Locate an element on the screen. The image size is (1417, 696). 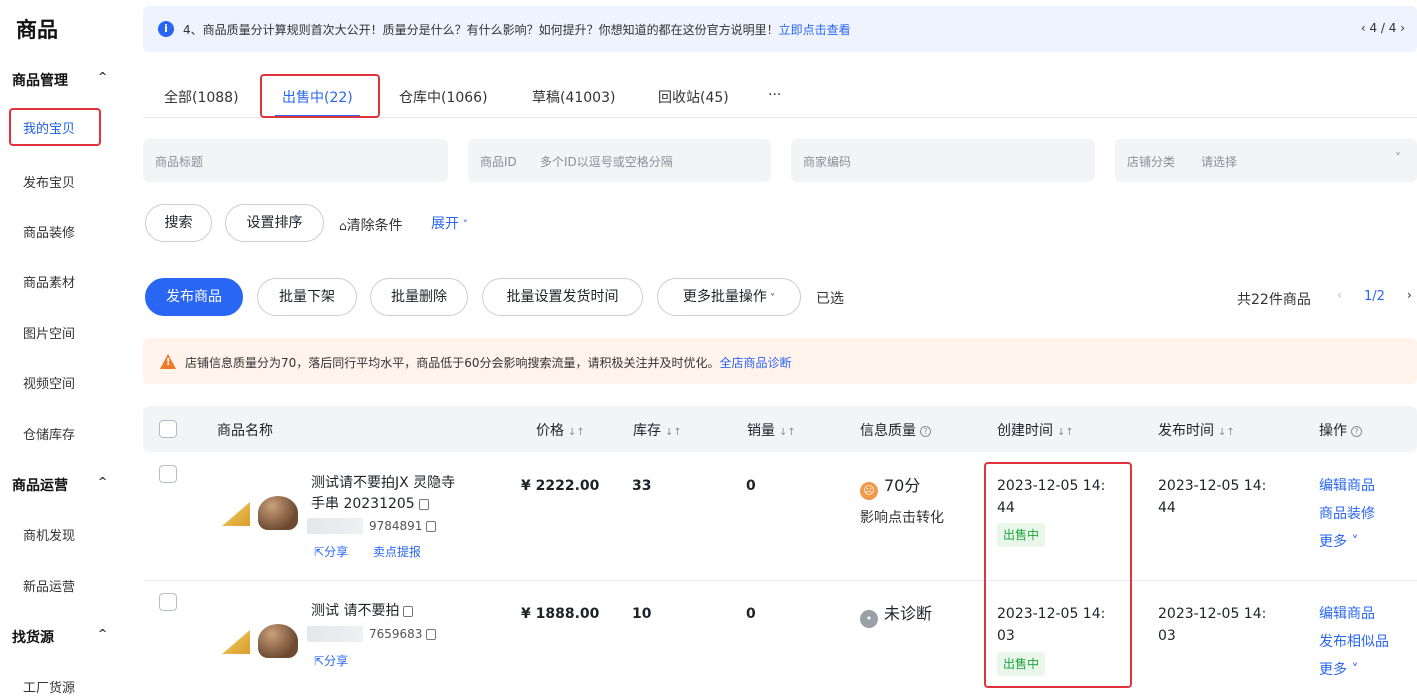
sidebar-group-sourcing: 找货源 ^ is located at coordinates (62, 637).